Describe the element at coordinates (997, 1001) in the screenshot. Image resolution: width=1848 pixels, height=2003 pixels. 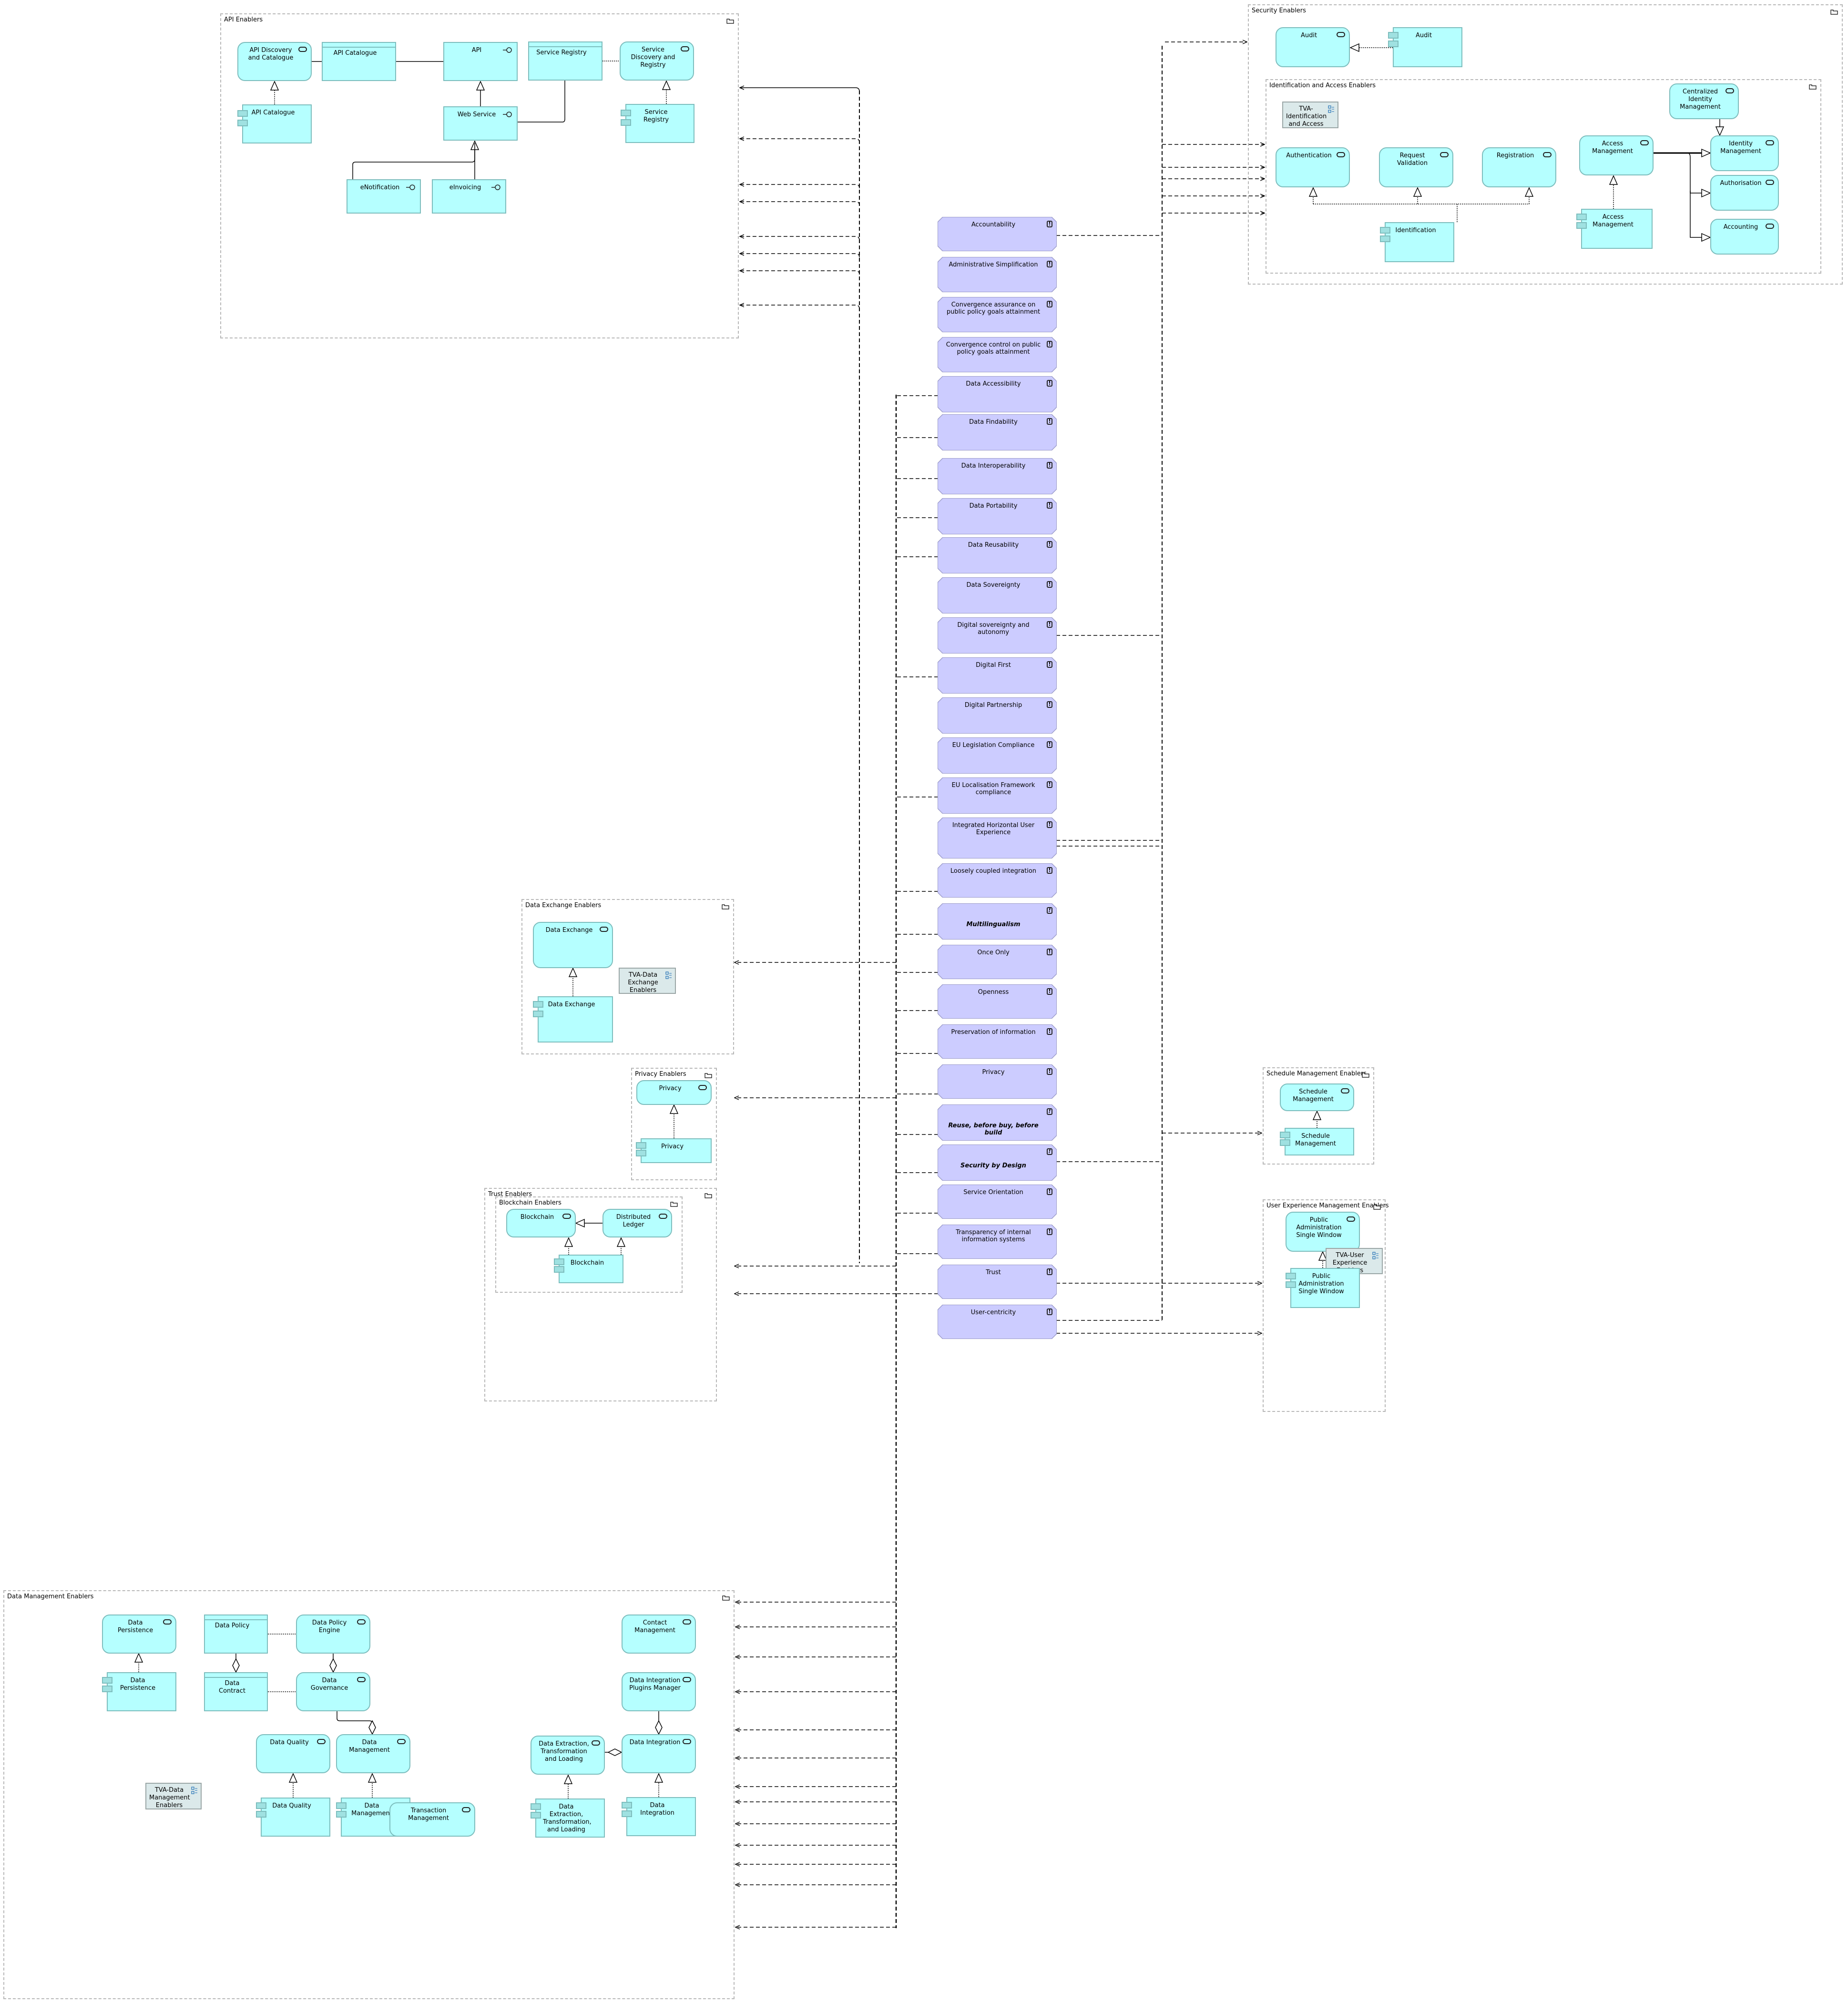
I see `principle-box: Openness!` at that location.